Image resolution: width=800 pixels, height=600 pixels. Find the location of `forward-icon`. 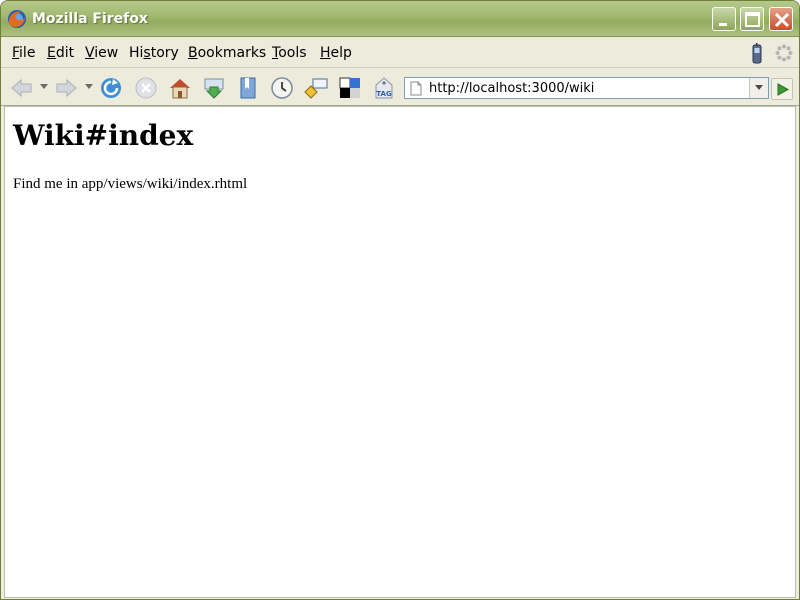

forward-icon is located at coordinates (66, 88).